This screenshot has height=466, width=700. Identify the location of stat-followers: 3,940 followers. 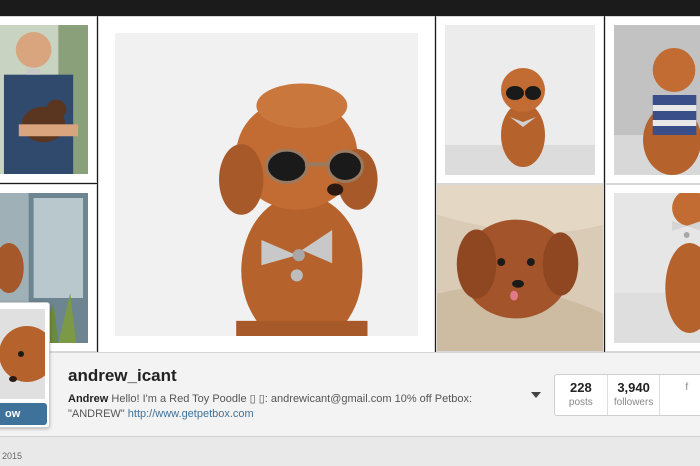
(634, 395).